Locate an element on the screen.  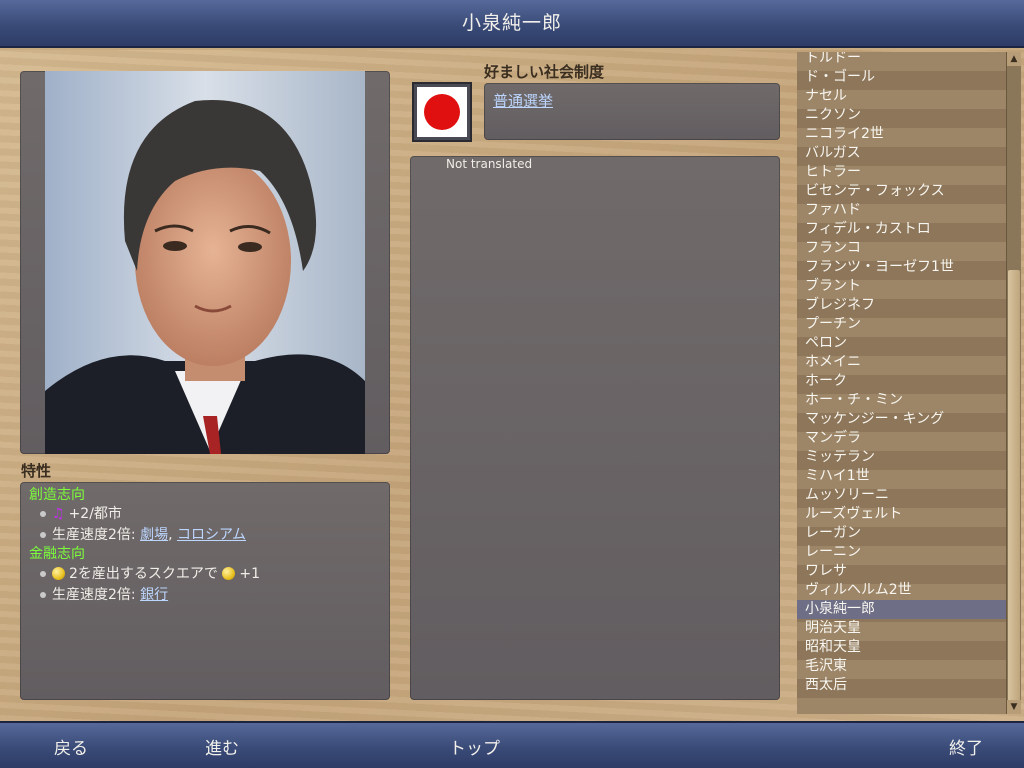
leader-list-item: ホメイニ is located at coordinates (901, 362).